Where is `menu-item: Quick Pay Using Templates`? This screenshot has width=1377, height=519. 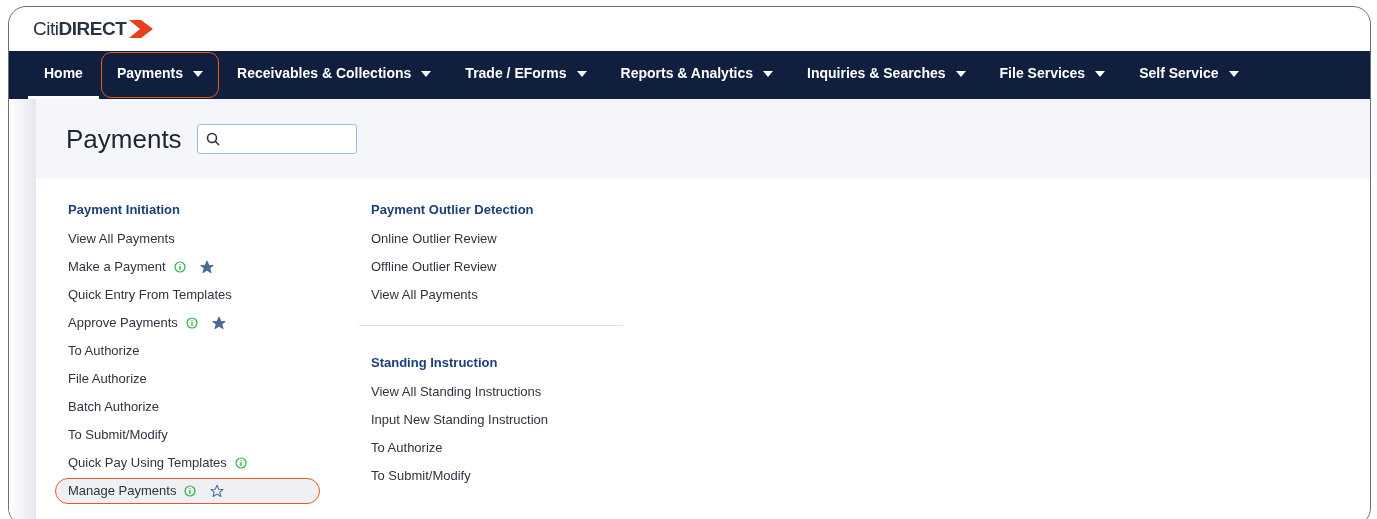
menu-item: Quick Pay Using Templates is located at coordinates (151, 463).